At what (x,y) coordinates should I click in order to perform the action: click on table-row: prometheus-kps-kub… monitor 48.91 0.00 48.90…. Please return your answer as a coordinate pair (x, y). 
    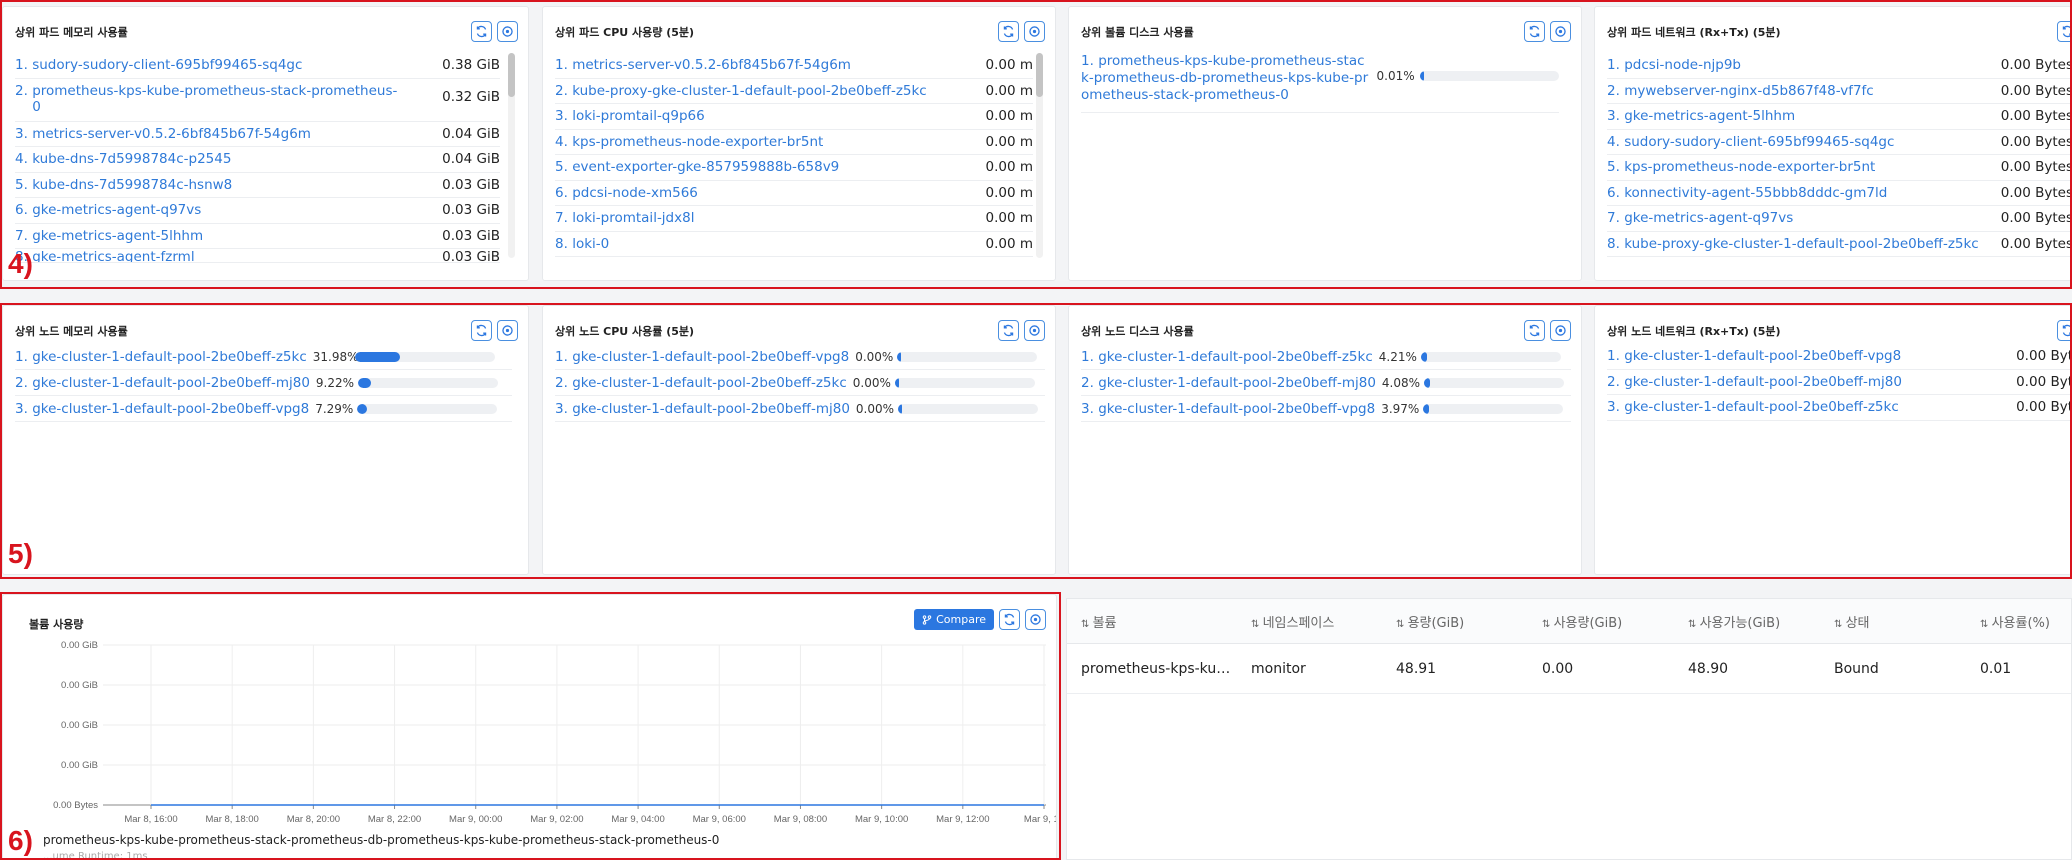
    Looking at the image, I should click on (1569, 669).